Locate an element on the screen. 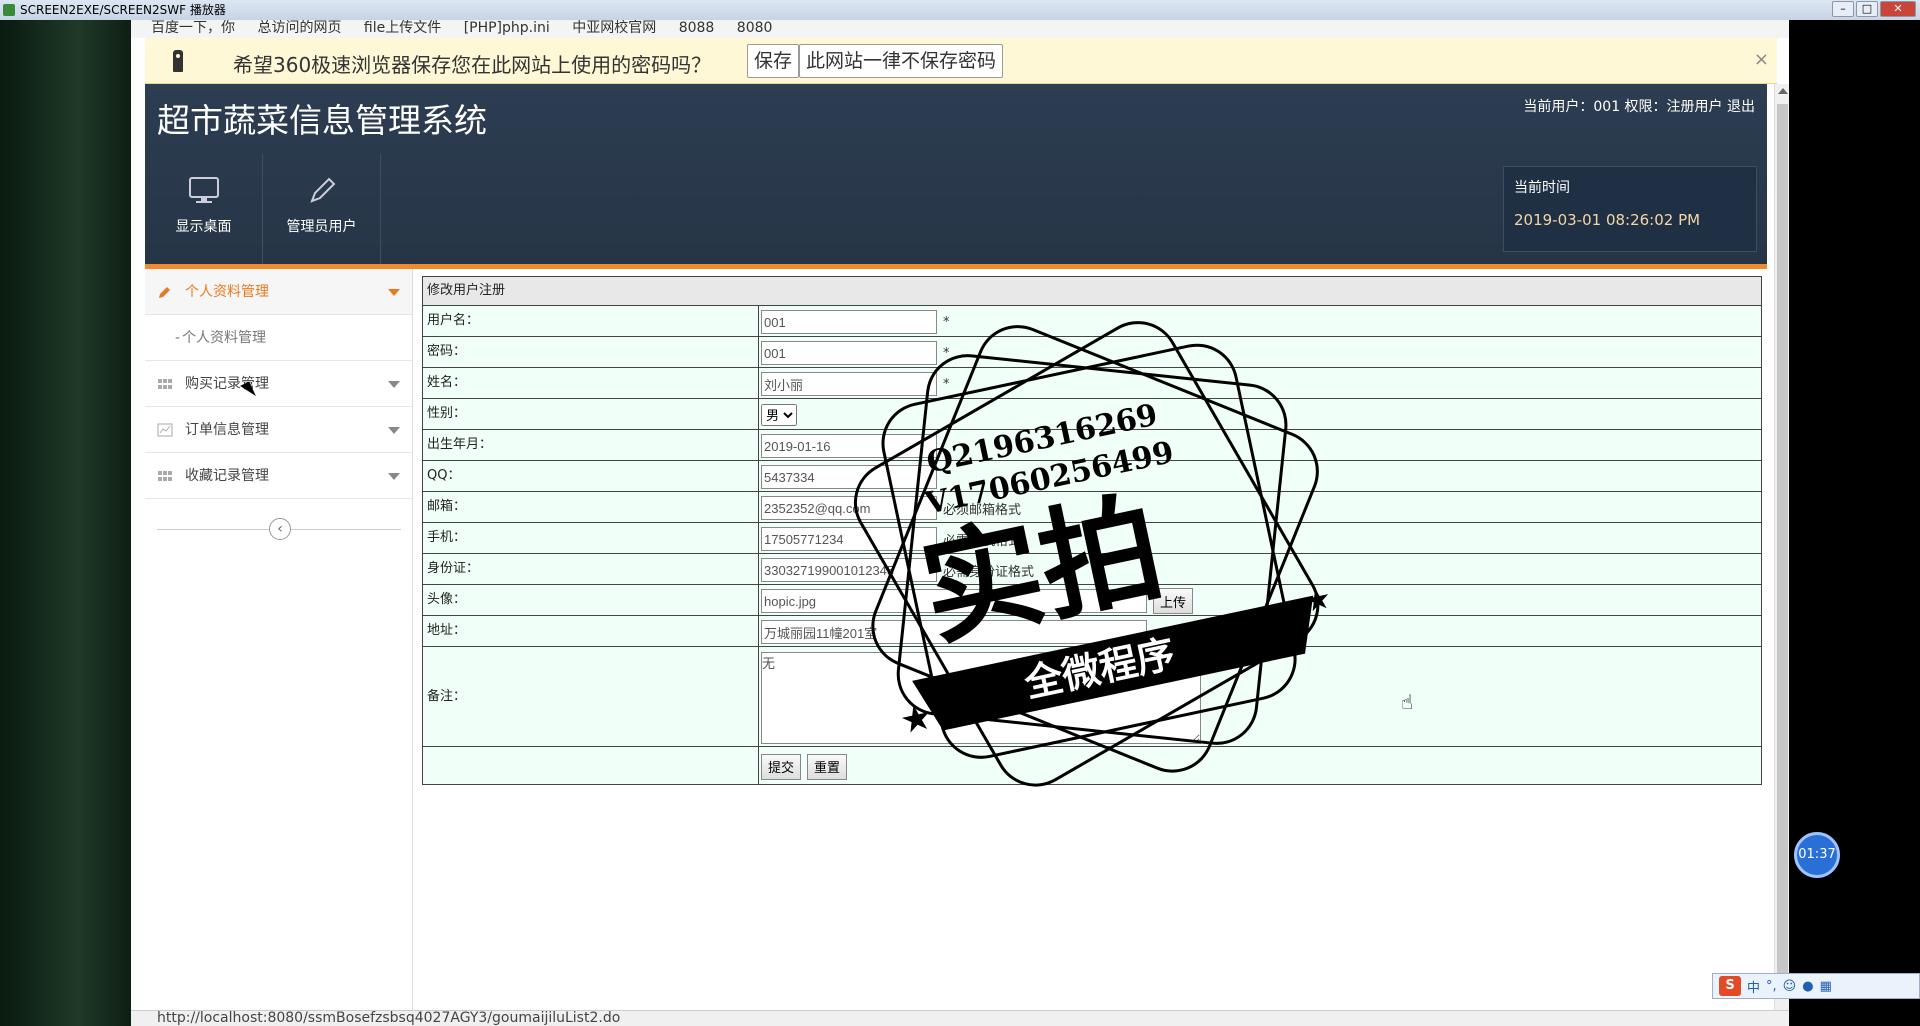 The height and width of the screenshot is (1026, 1920). form-row-remark: 备注： 无 is located at coordinates (1092, 697).